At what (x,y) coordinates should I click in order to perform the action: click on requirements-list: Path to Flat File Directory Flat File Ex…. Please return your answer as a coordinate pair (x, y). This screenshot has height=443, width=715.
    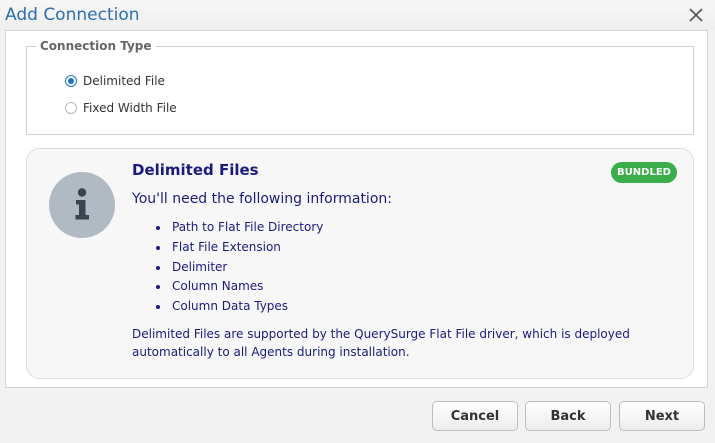
    Looking at the image, I should click on (237, 267).